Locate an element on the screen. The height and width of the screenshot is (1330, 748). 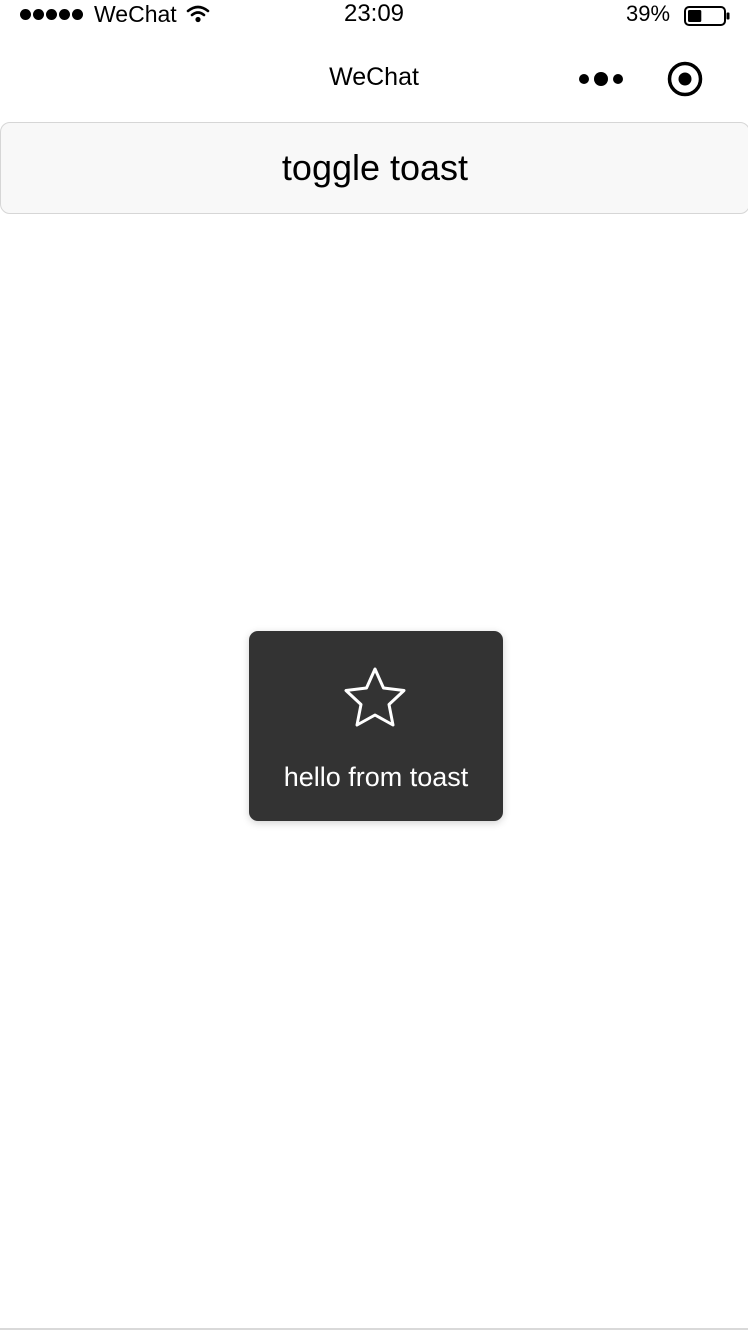
navigation-bar: WeChat is located at coordinates (374, 78).